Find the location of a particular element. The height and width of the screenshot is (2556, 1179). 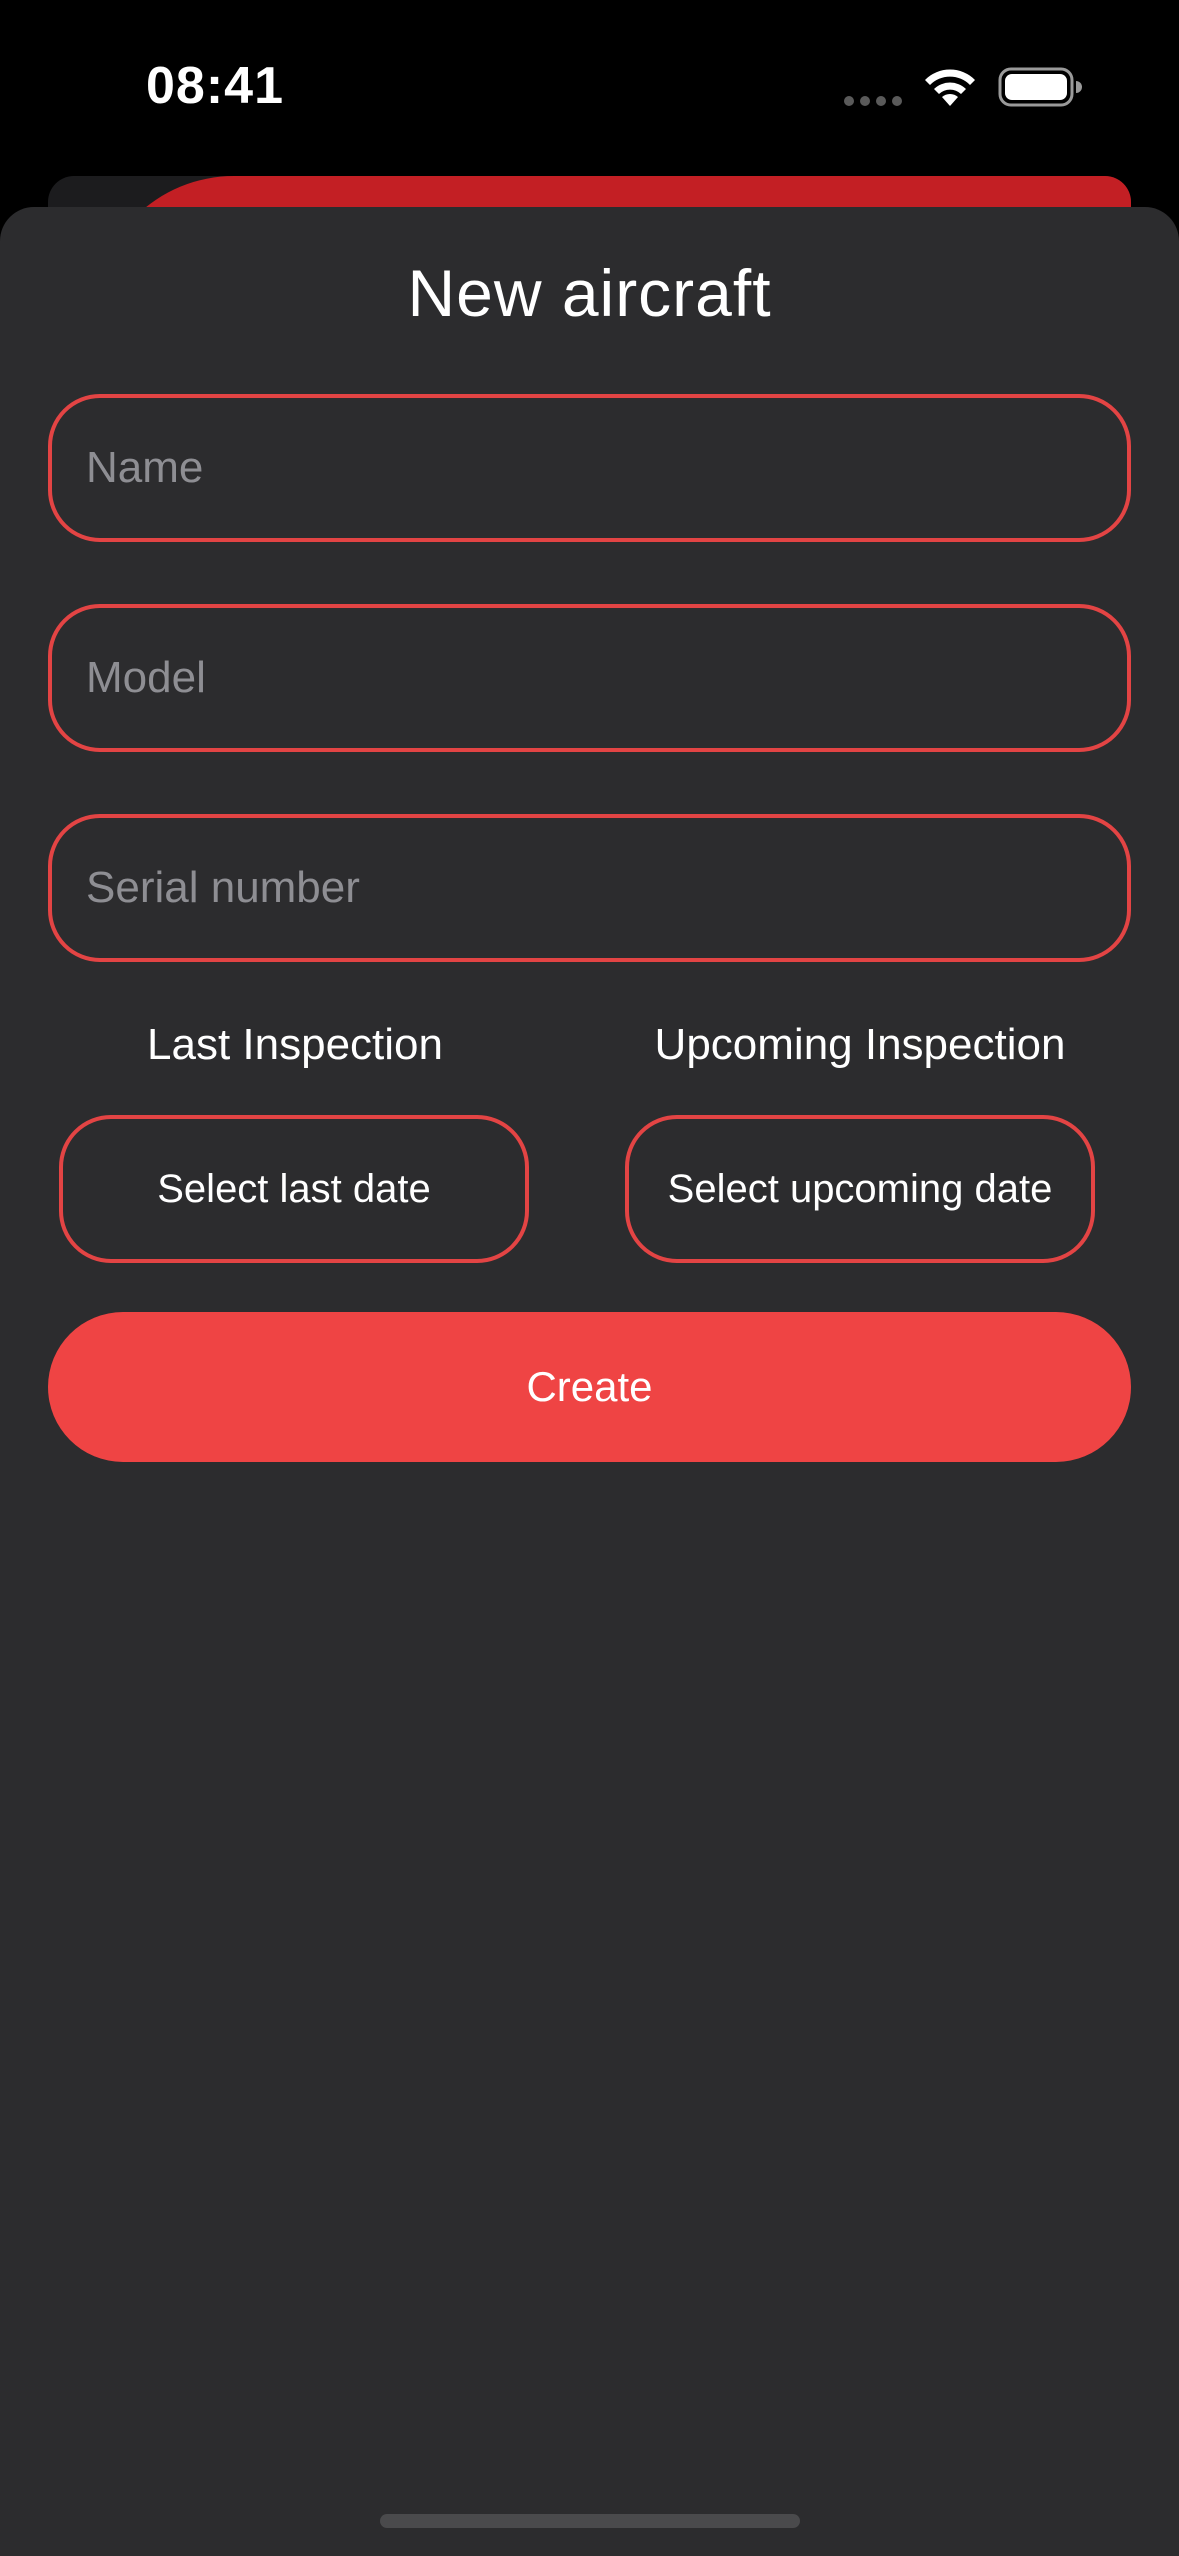

home-indicator is located at coordinates (590, 2521).